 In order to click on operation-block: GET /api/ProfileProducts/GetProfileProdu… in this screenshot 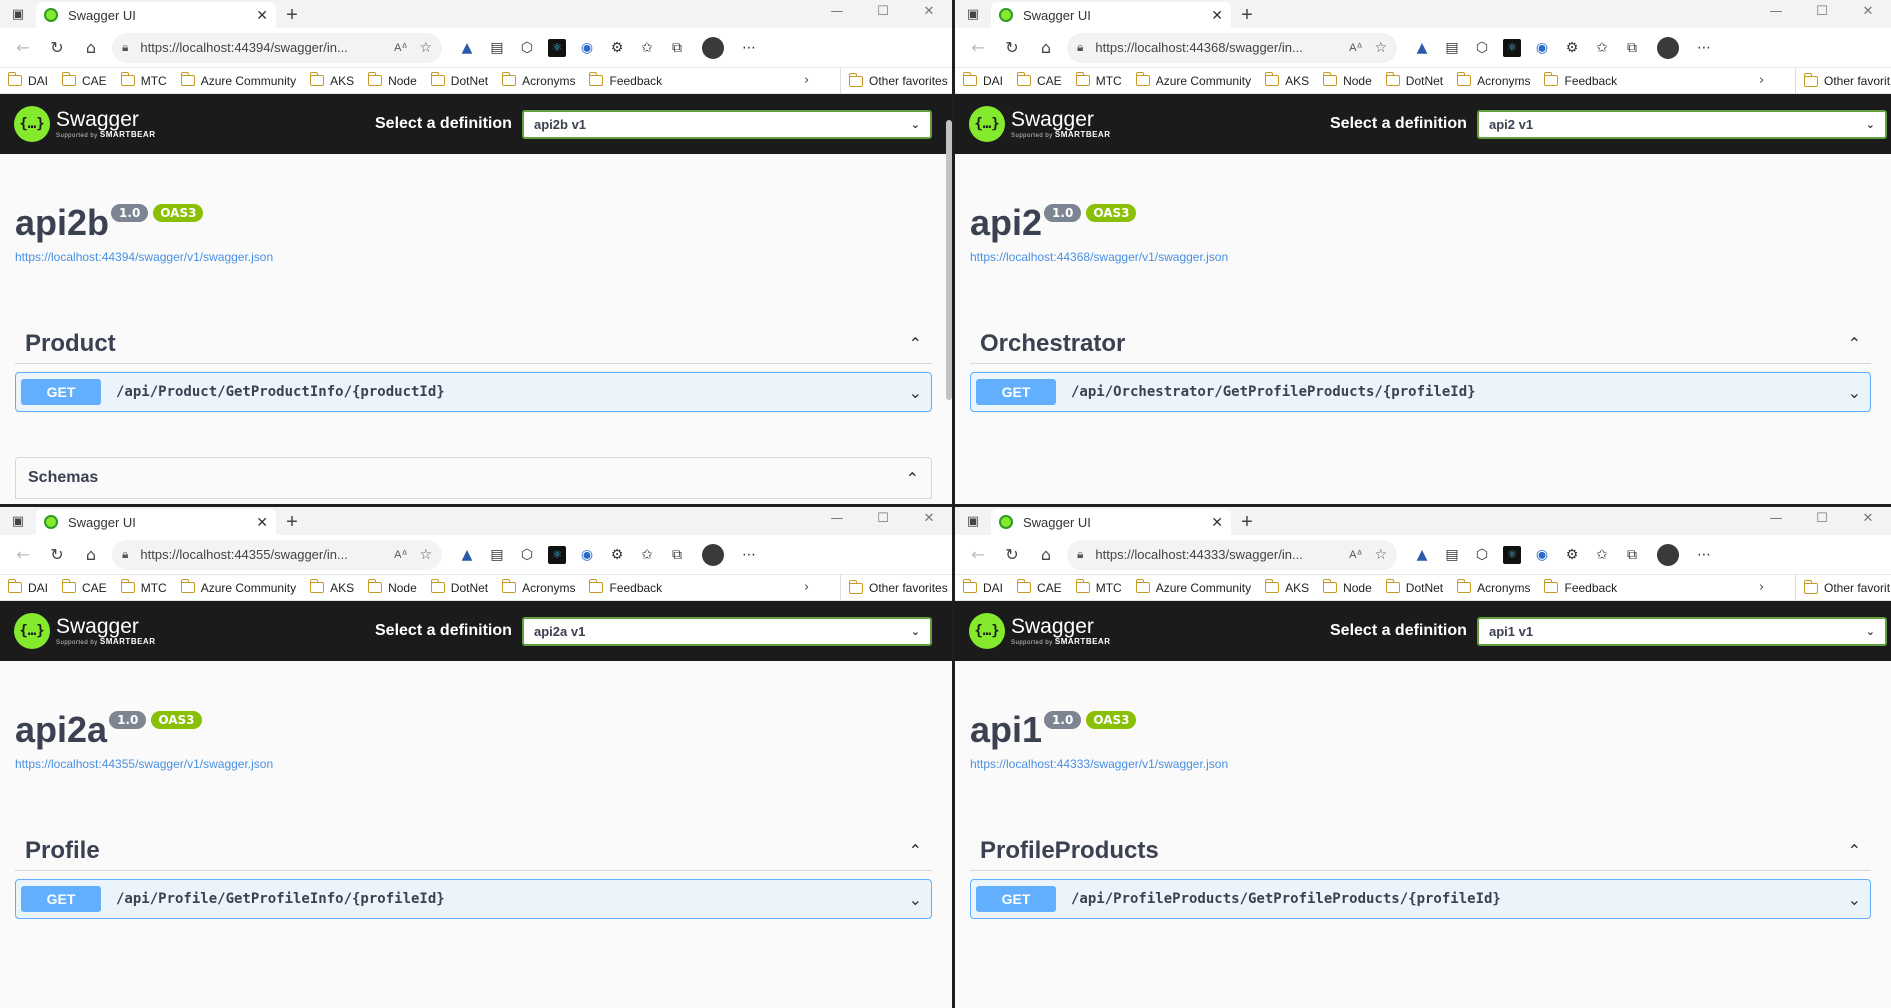, I will do `click(1420, 899)`.